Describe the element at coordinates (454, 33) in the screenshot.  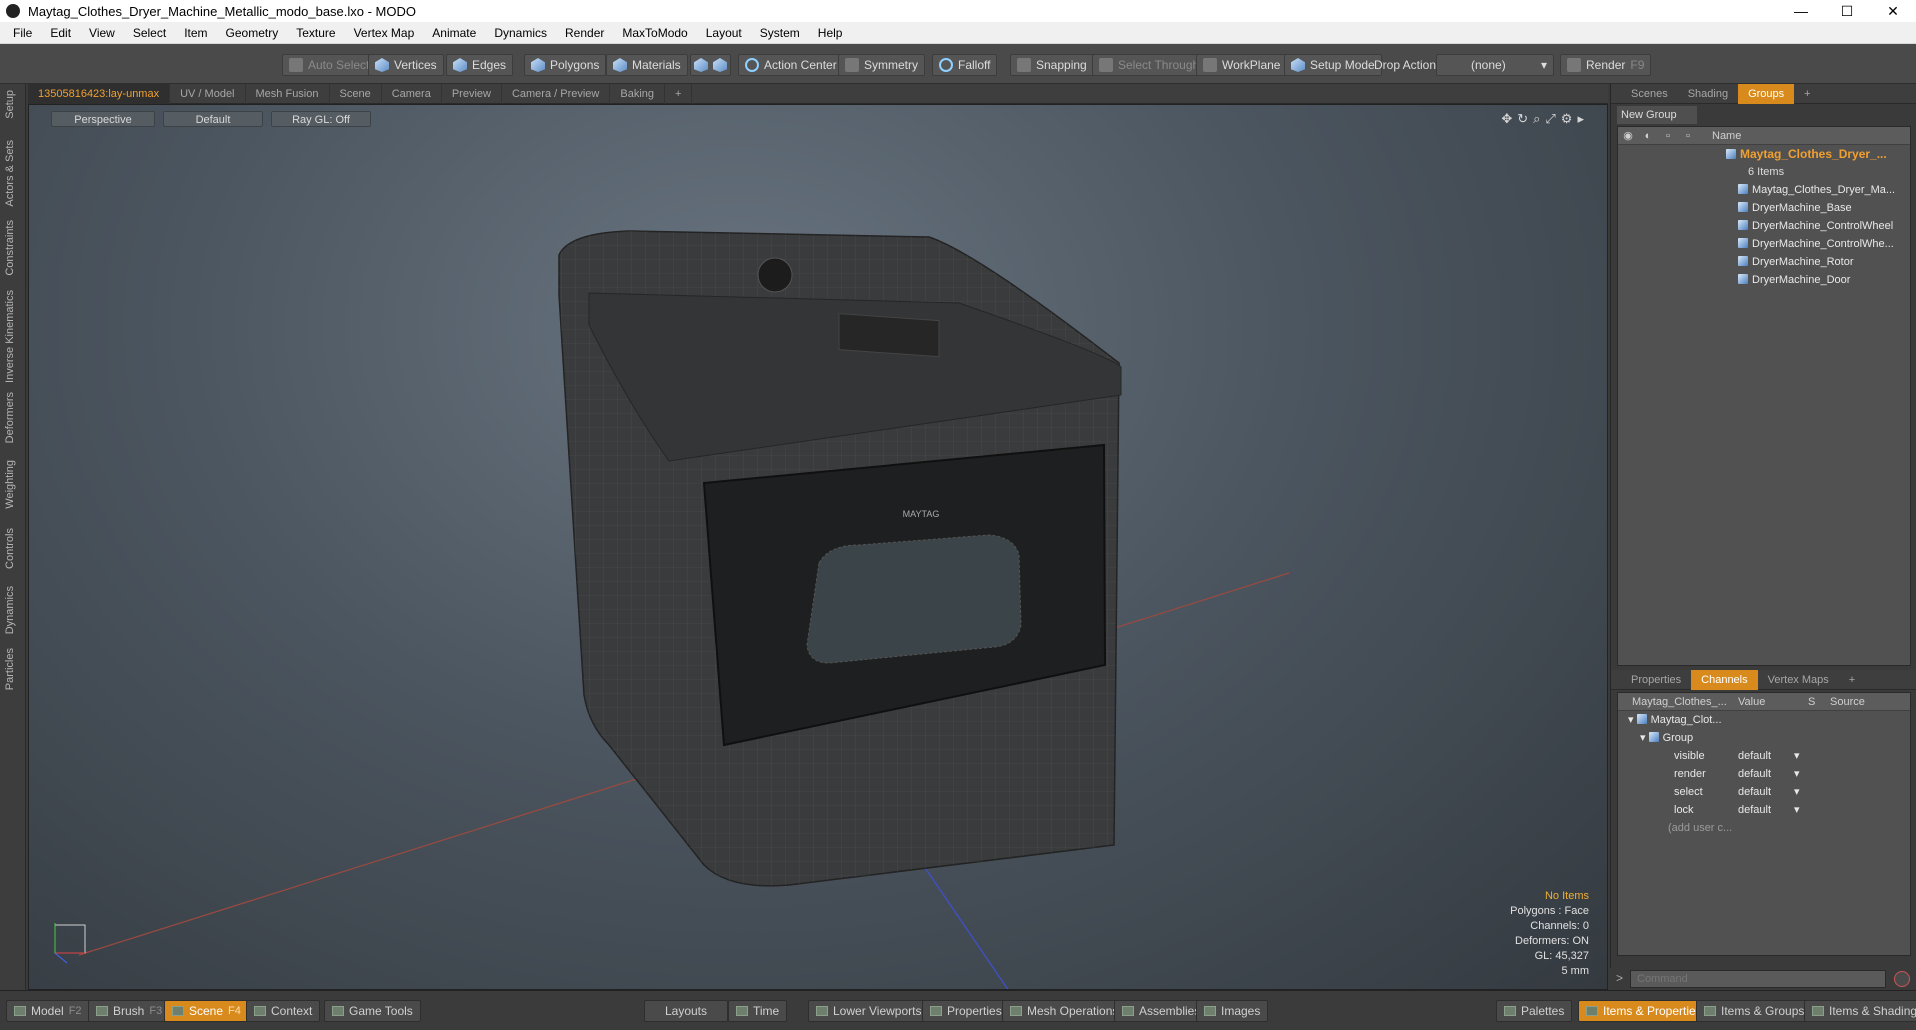
I see `menu-animate: Animate` at that location.